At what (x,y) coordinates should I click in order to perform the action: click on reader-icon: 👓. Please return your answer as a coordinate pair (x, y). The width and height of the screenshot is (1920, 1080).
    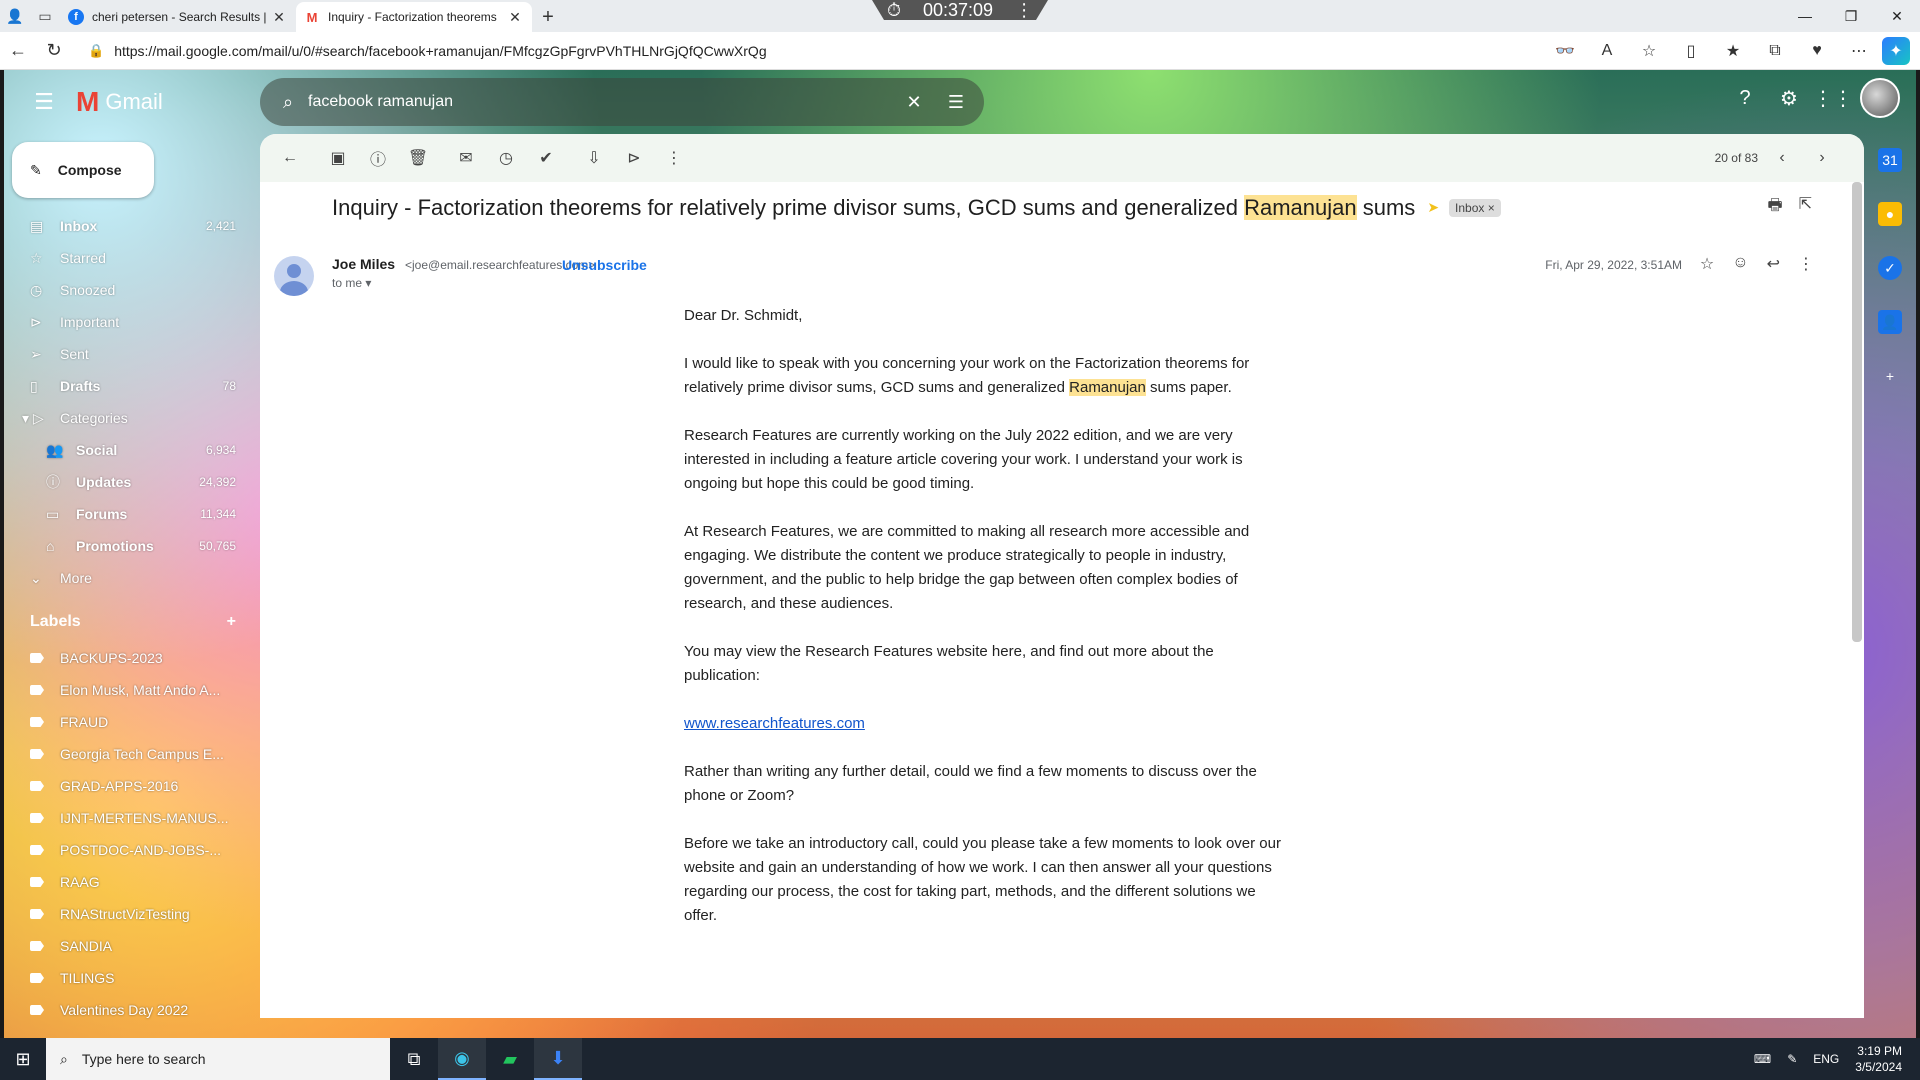
    Looking at the image, I should click on (1565, 51).